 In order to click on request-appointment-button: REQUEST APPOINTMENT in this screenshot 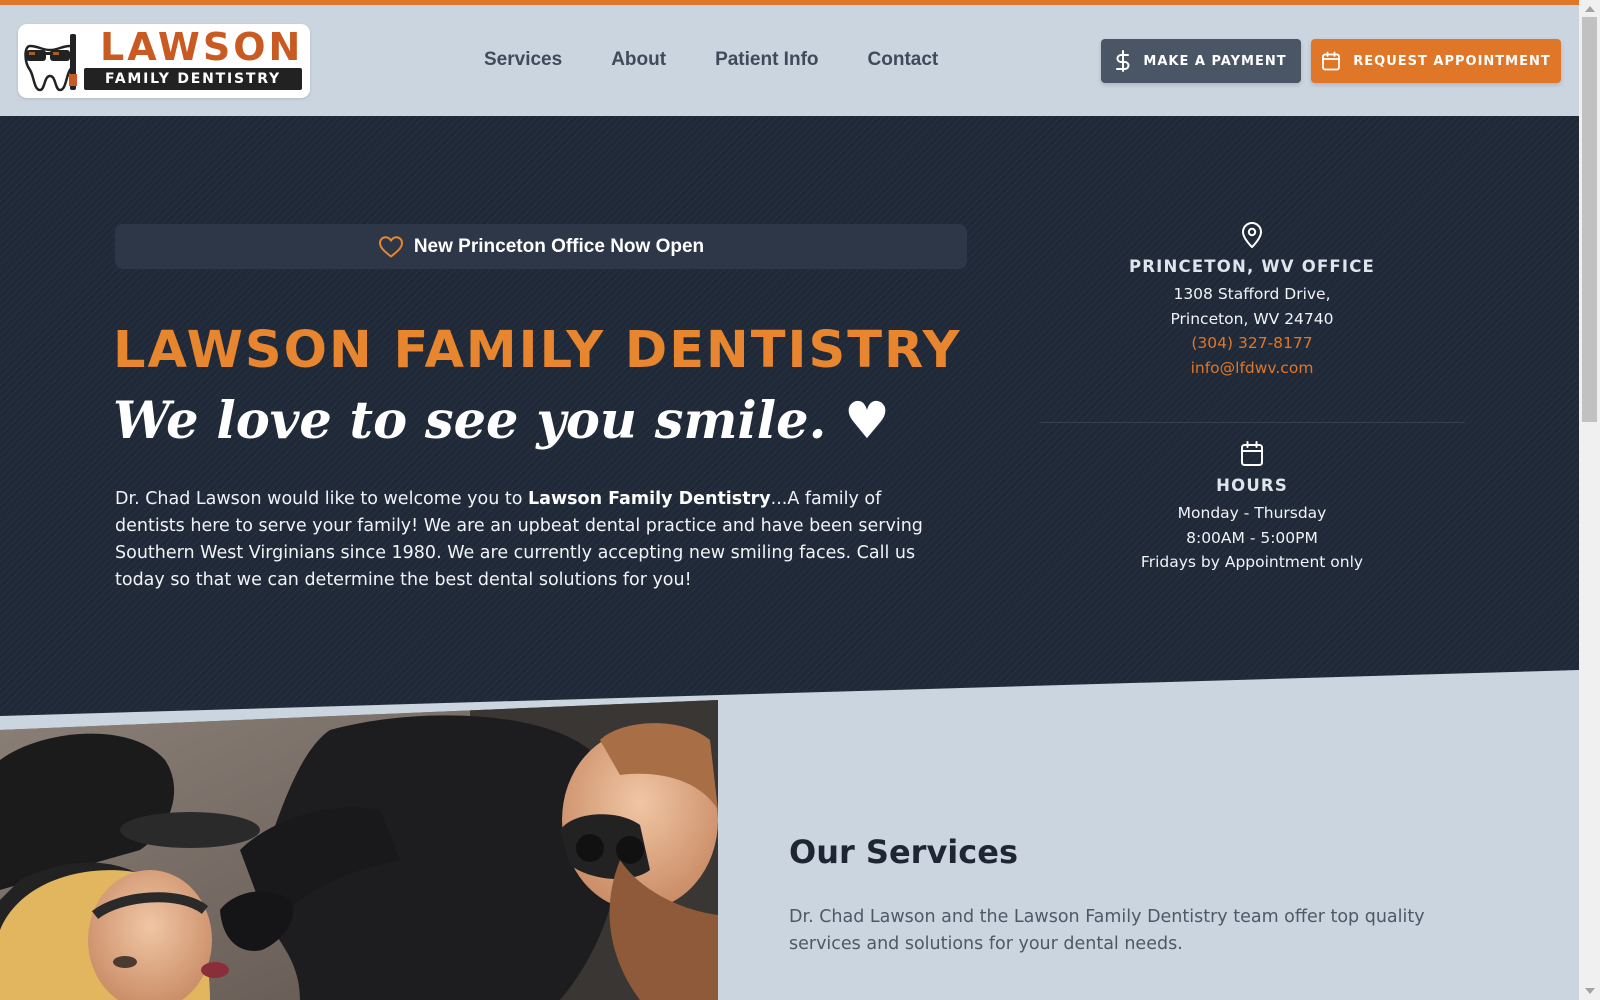, I will do `click(1436, 61)`.